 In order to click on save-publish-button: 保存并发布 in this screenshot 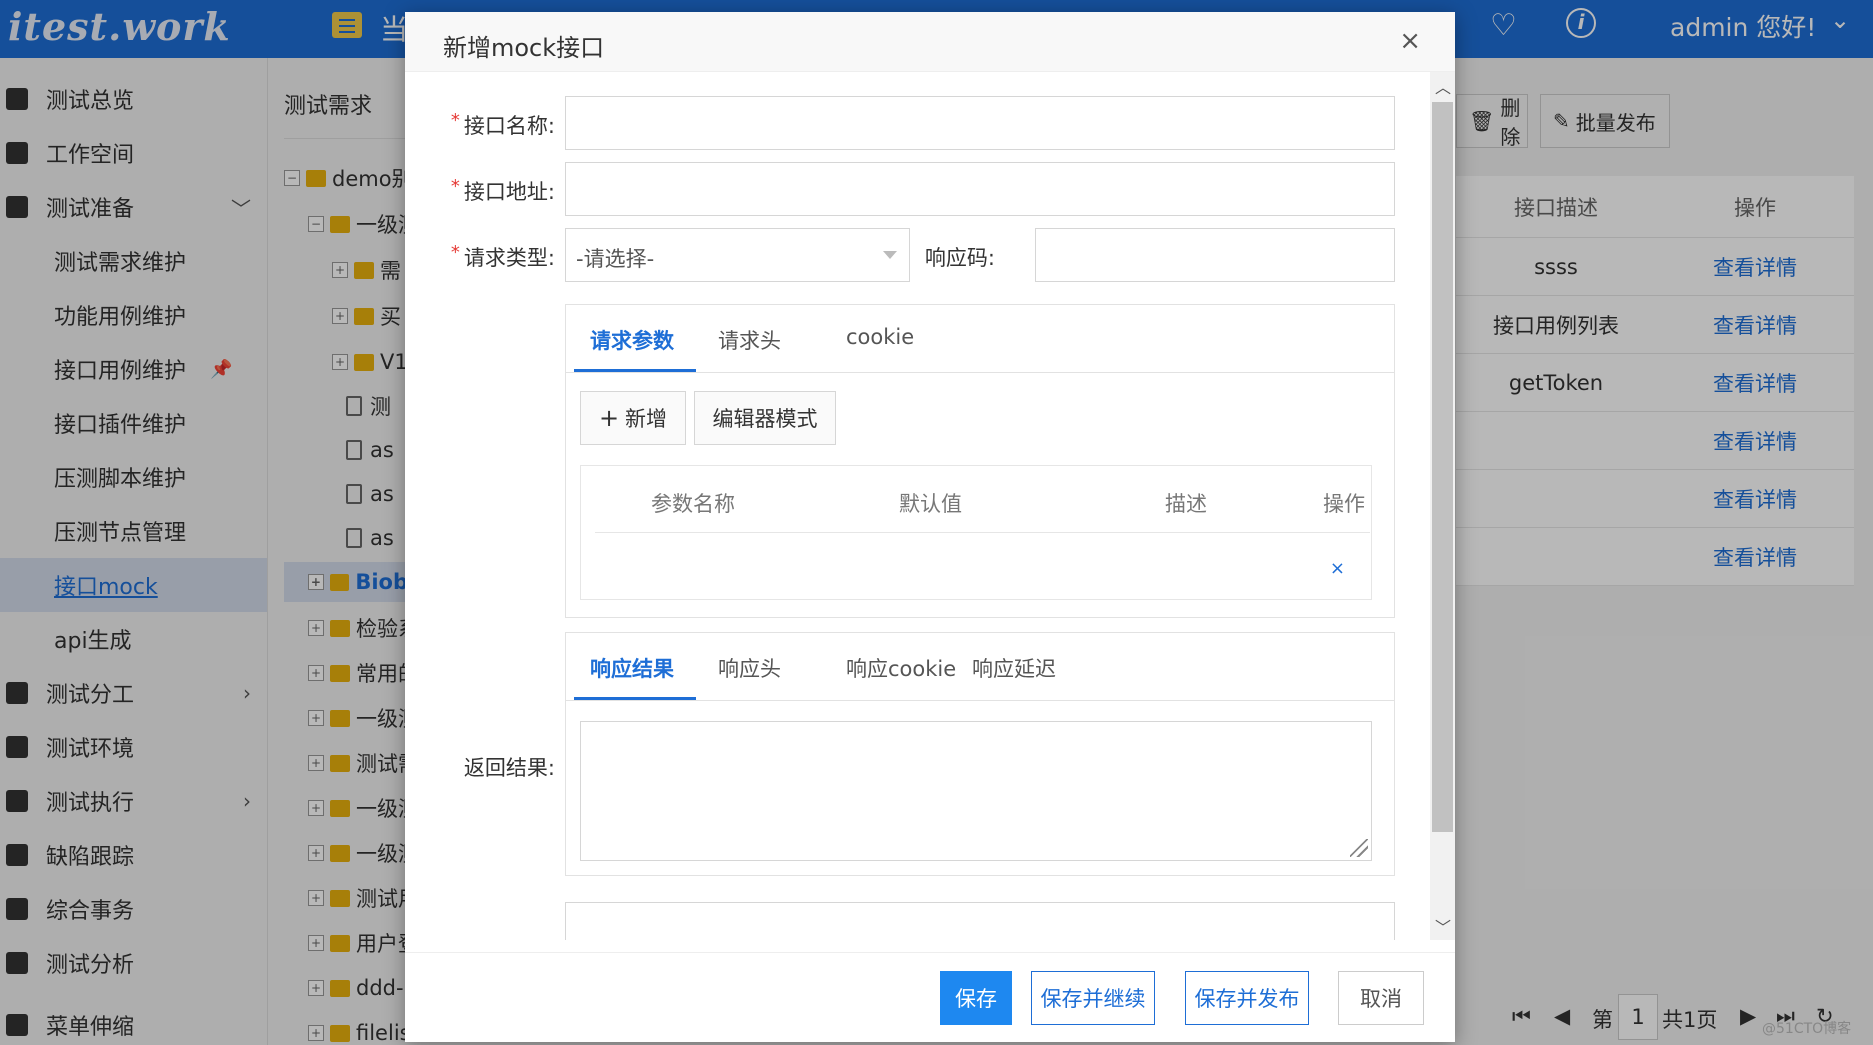, I will do `click(1247, 998)`.